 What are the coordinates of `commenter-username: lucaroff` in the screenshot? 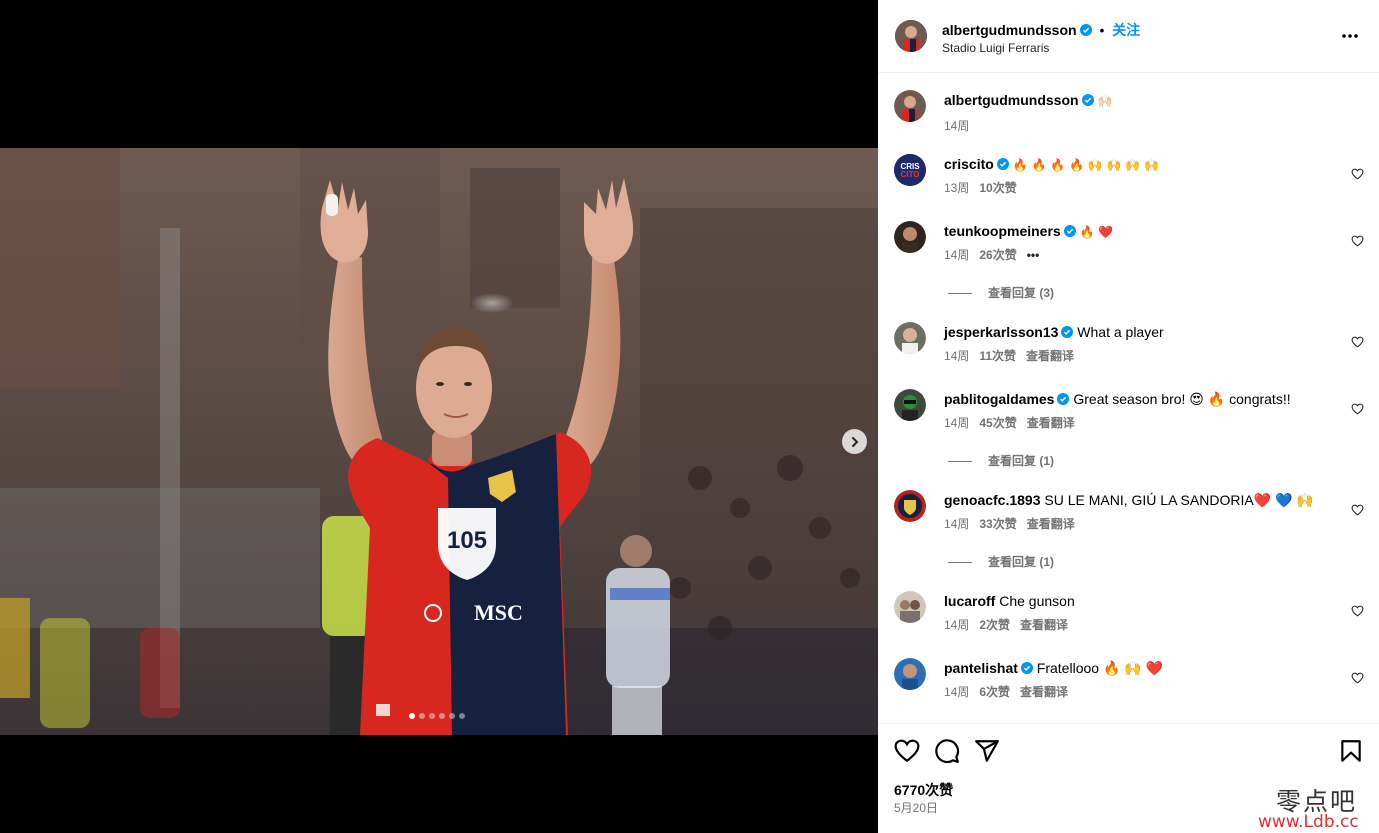 It's located at (969, 601).